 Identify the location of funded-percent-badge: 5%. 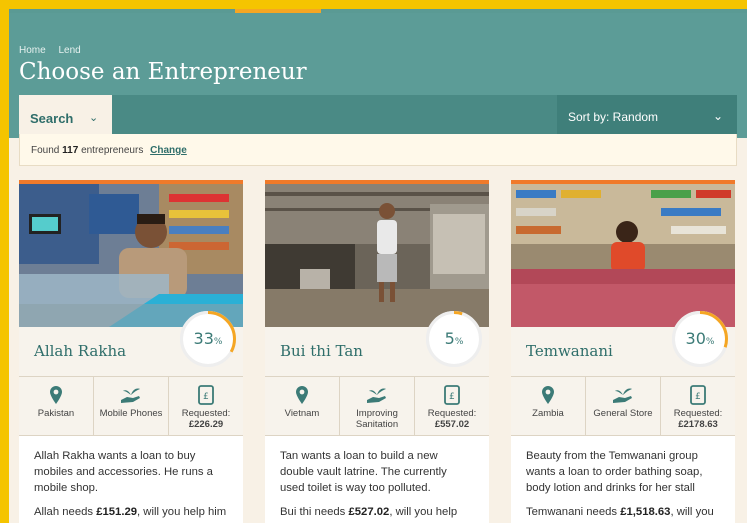
(454, 339).